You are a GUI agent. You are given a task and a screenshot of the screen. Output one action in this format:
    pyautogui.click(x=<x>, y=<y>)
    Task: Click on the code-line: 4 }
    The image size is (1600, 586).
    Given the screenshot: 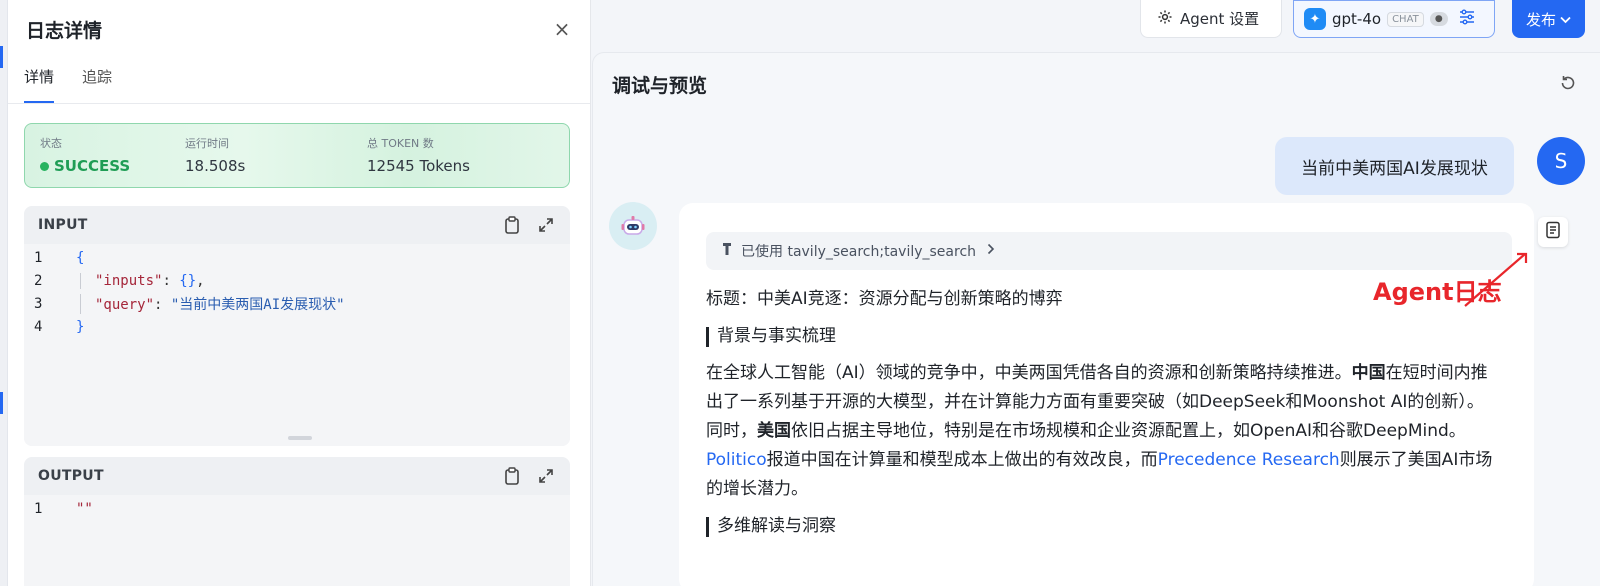 What is the action you would take?
    pyautogui.click(x=297, y=326)
    